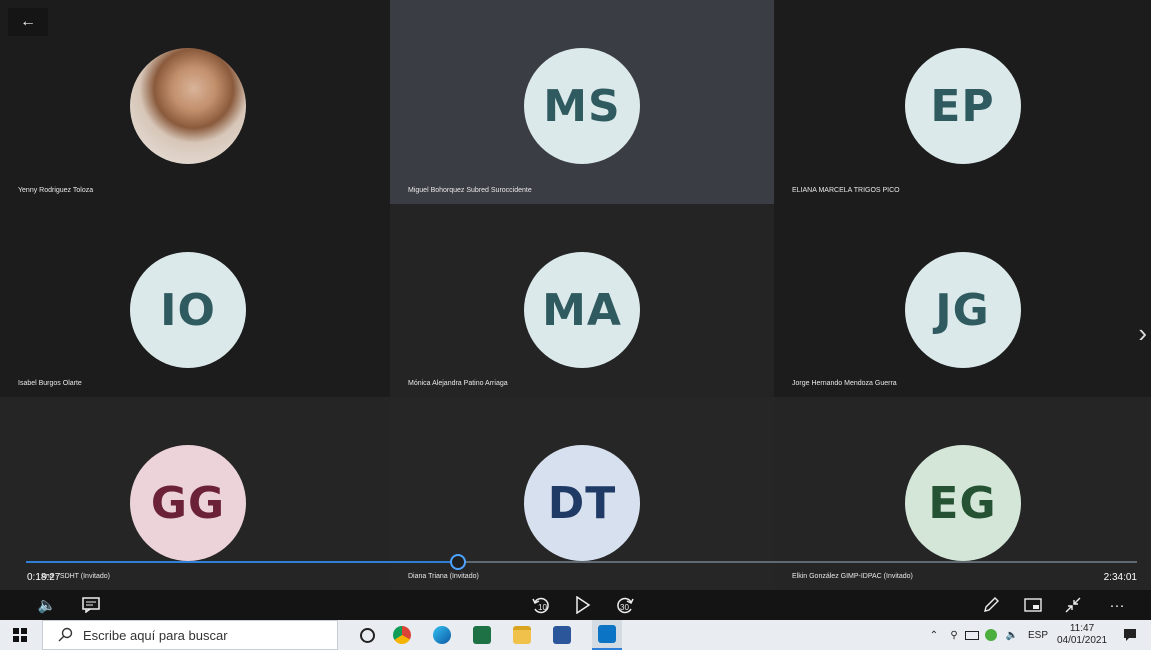 The image size is (1151, 650). What do you see at coordinates (844, 383) in the screenshot?
I see `participant-name: Jorge Hernando Mendoza Guerra` at bounding box center [844, 383].